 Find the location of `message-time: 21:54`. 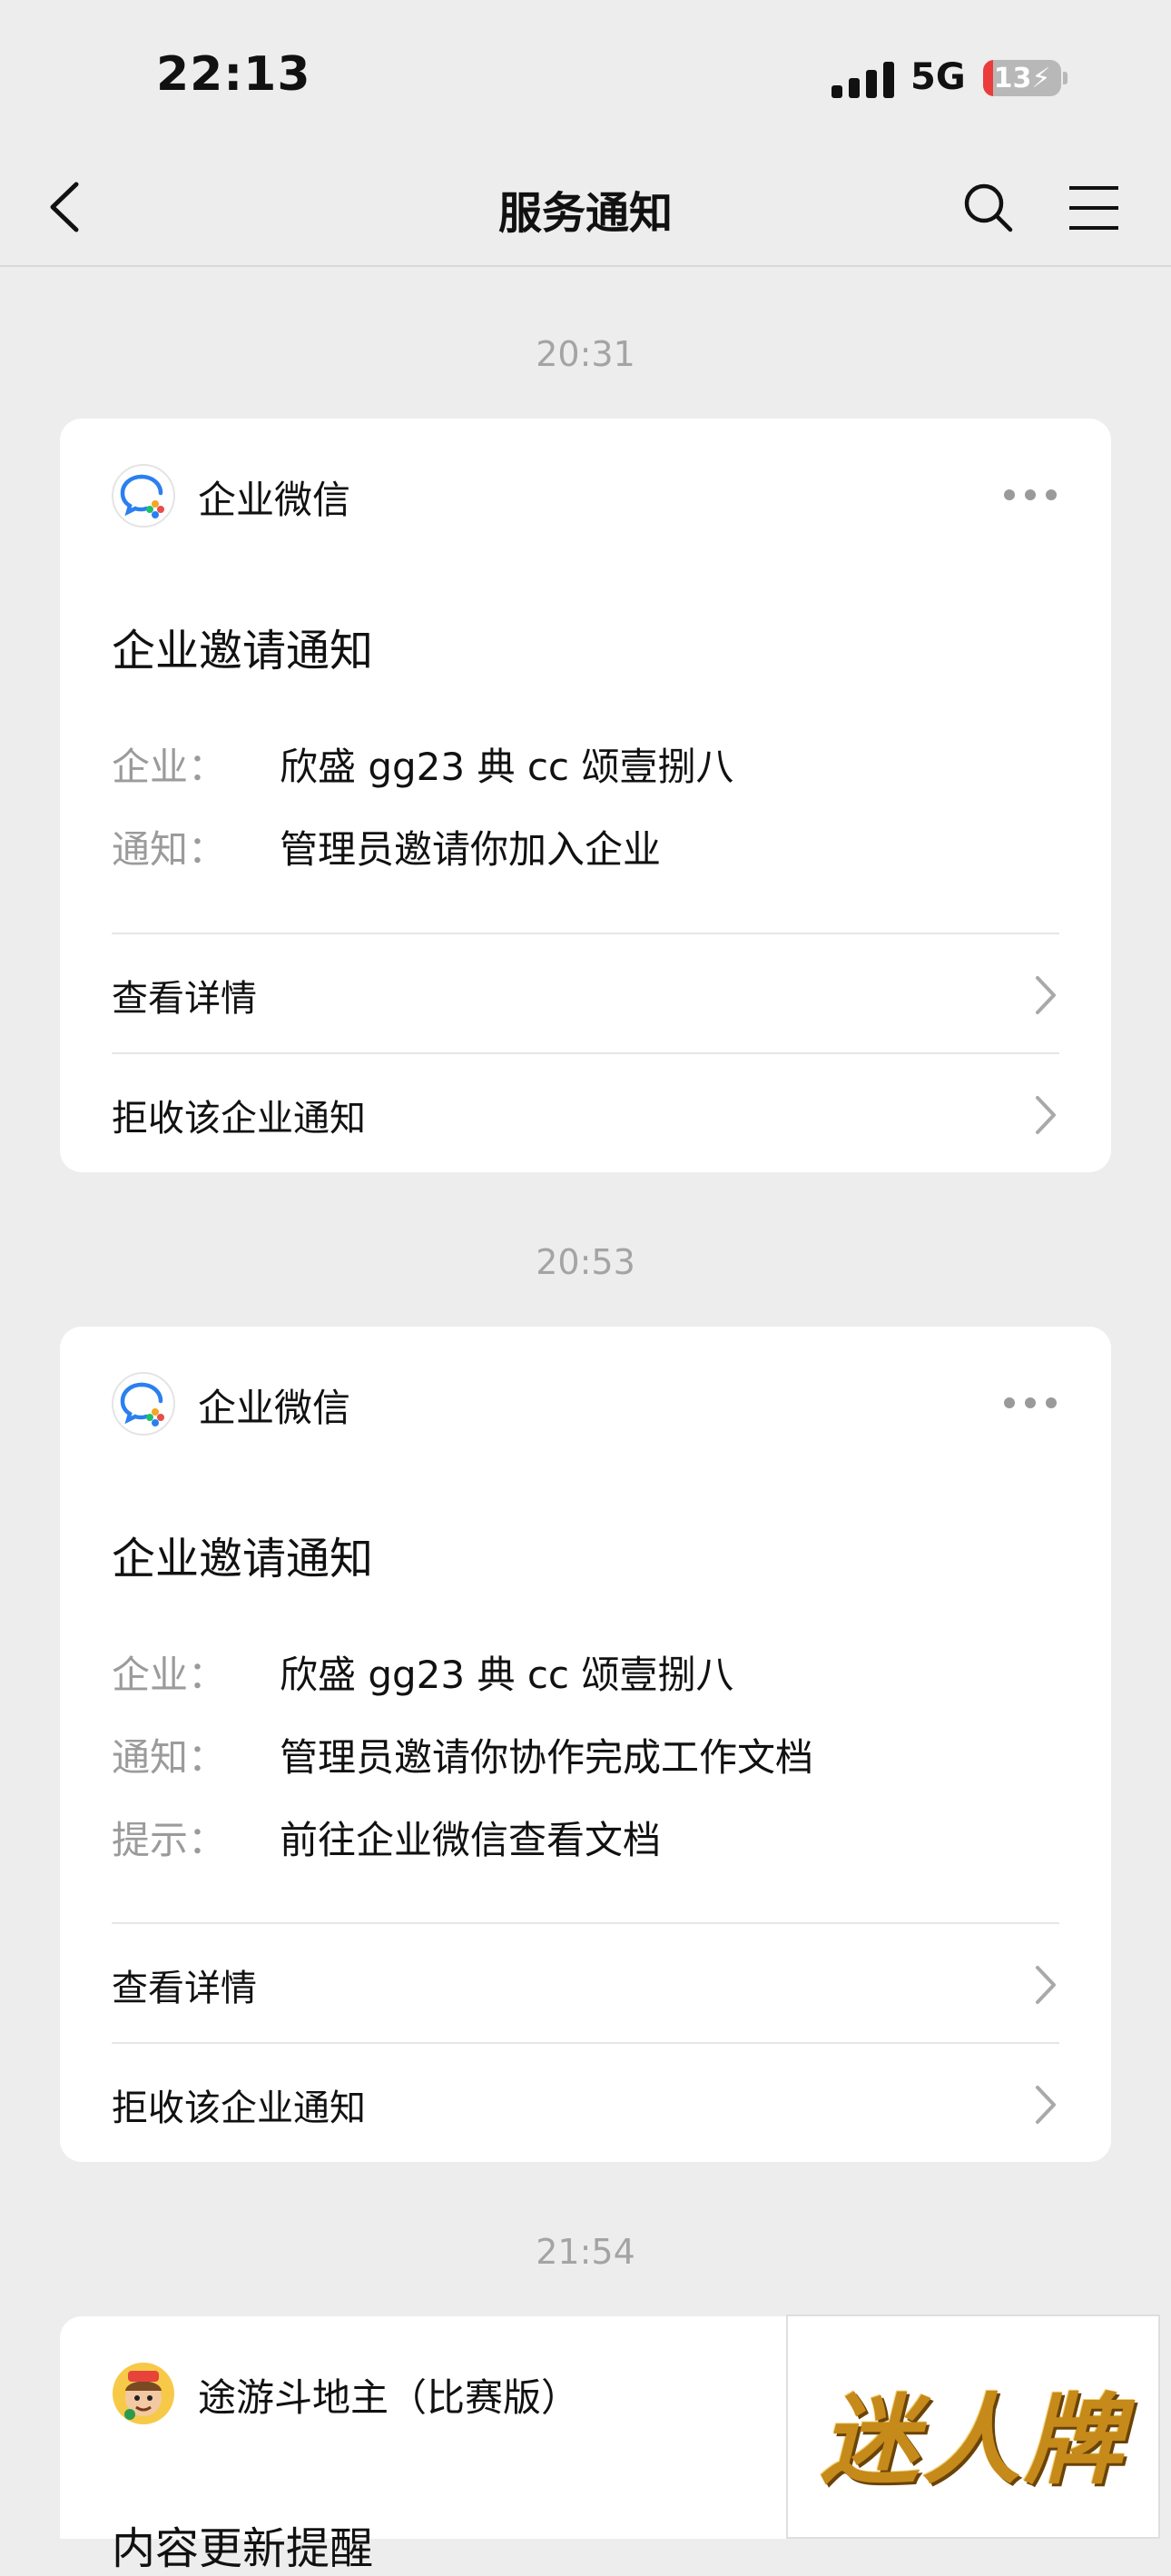

message-time: 21:54 is located at coordinates (586, 2252).